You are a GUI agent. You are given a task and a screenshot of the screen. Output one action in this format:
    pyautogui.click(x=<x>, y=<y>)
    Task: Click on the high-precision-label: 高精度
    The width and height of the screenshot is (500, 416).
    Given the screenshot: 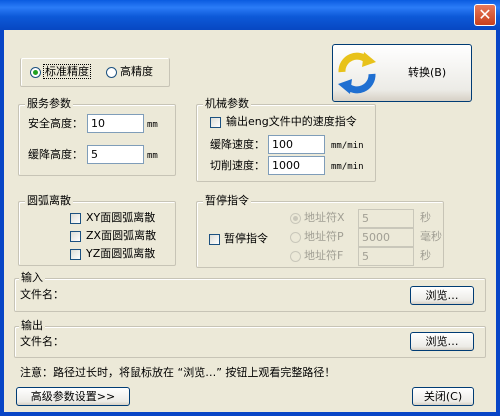 What is the action you would take?
    pyautogui.click(x=136, y=72)
    